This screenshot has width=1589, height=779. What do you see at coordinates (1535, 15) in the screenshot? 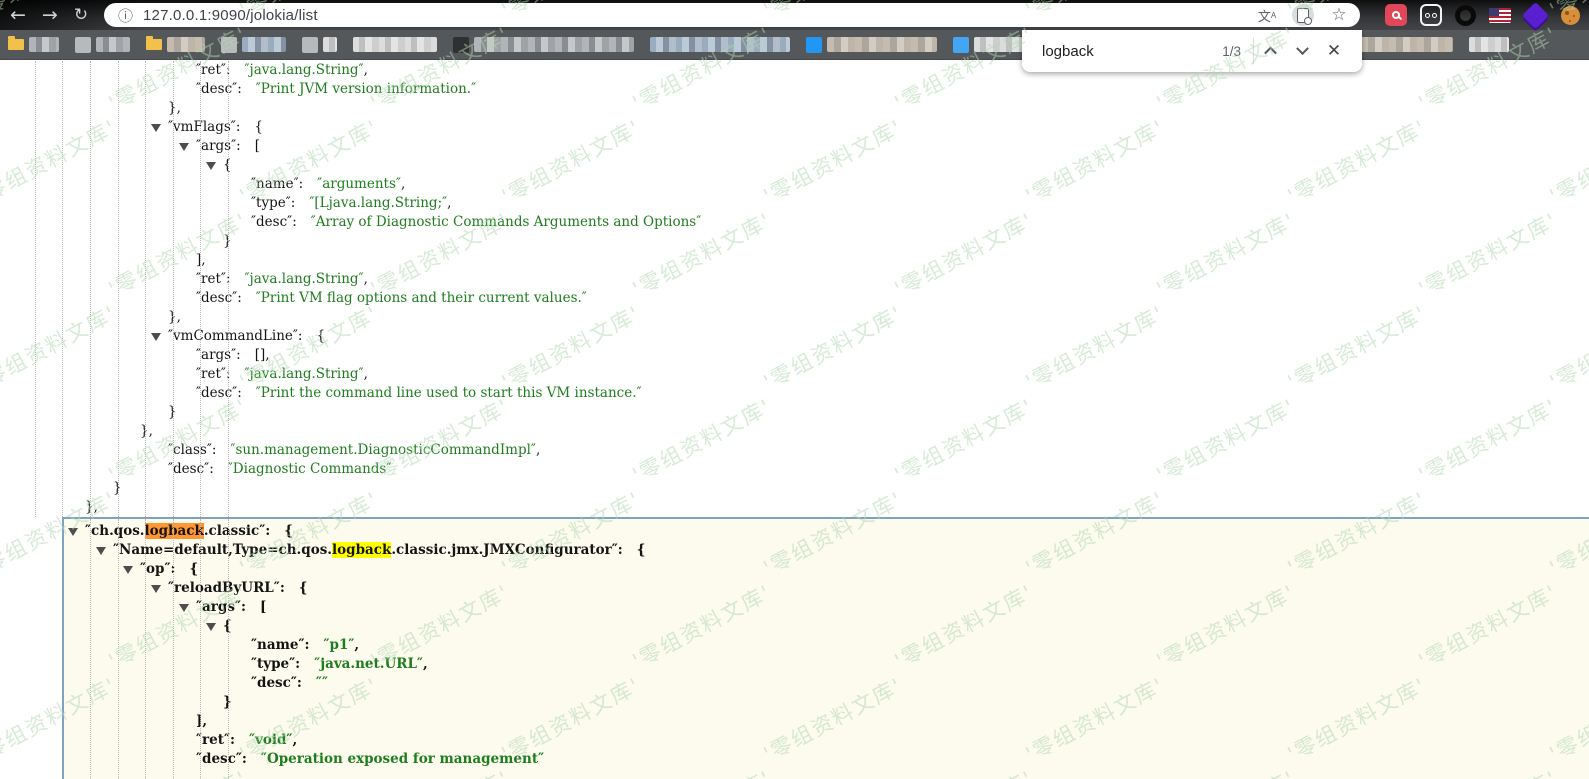
I see `purple-layers-extension-icon` at bounding box center [1535, 15].